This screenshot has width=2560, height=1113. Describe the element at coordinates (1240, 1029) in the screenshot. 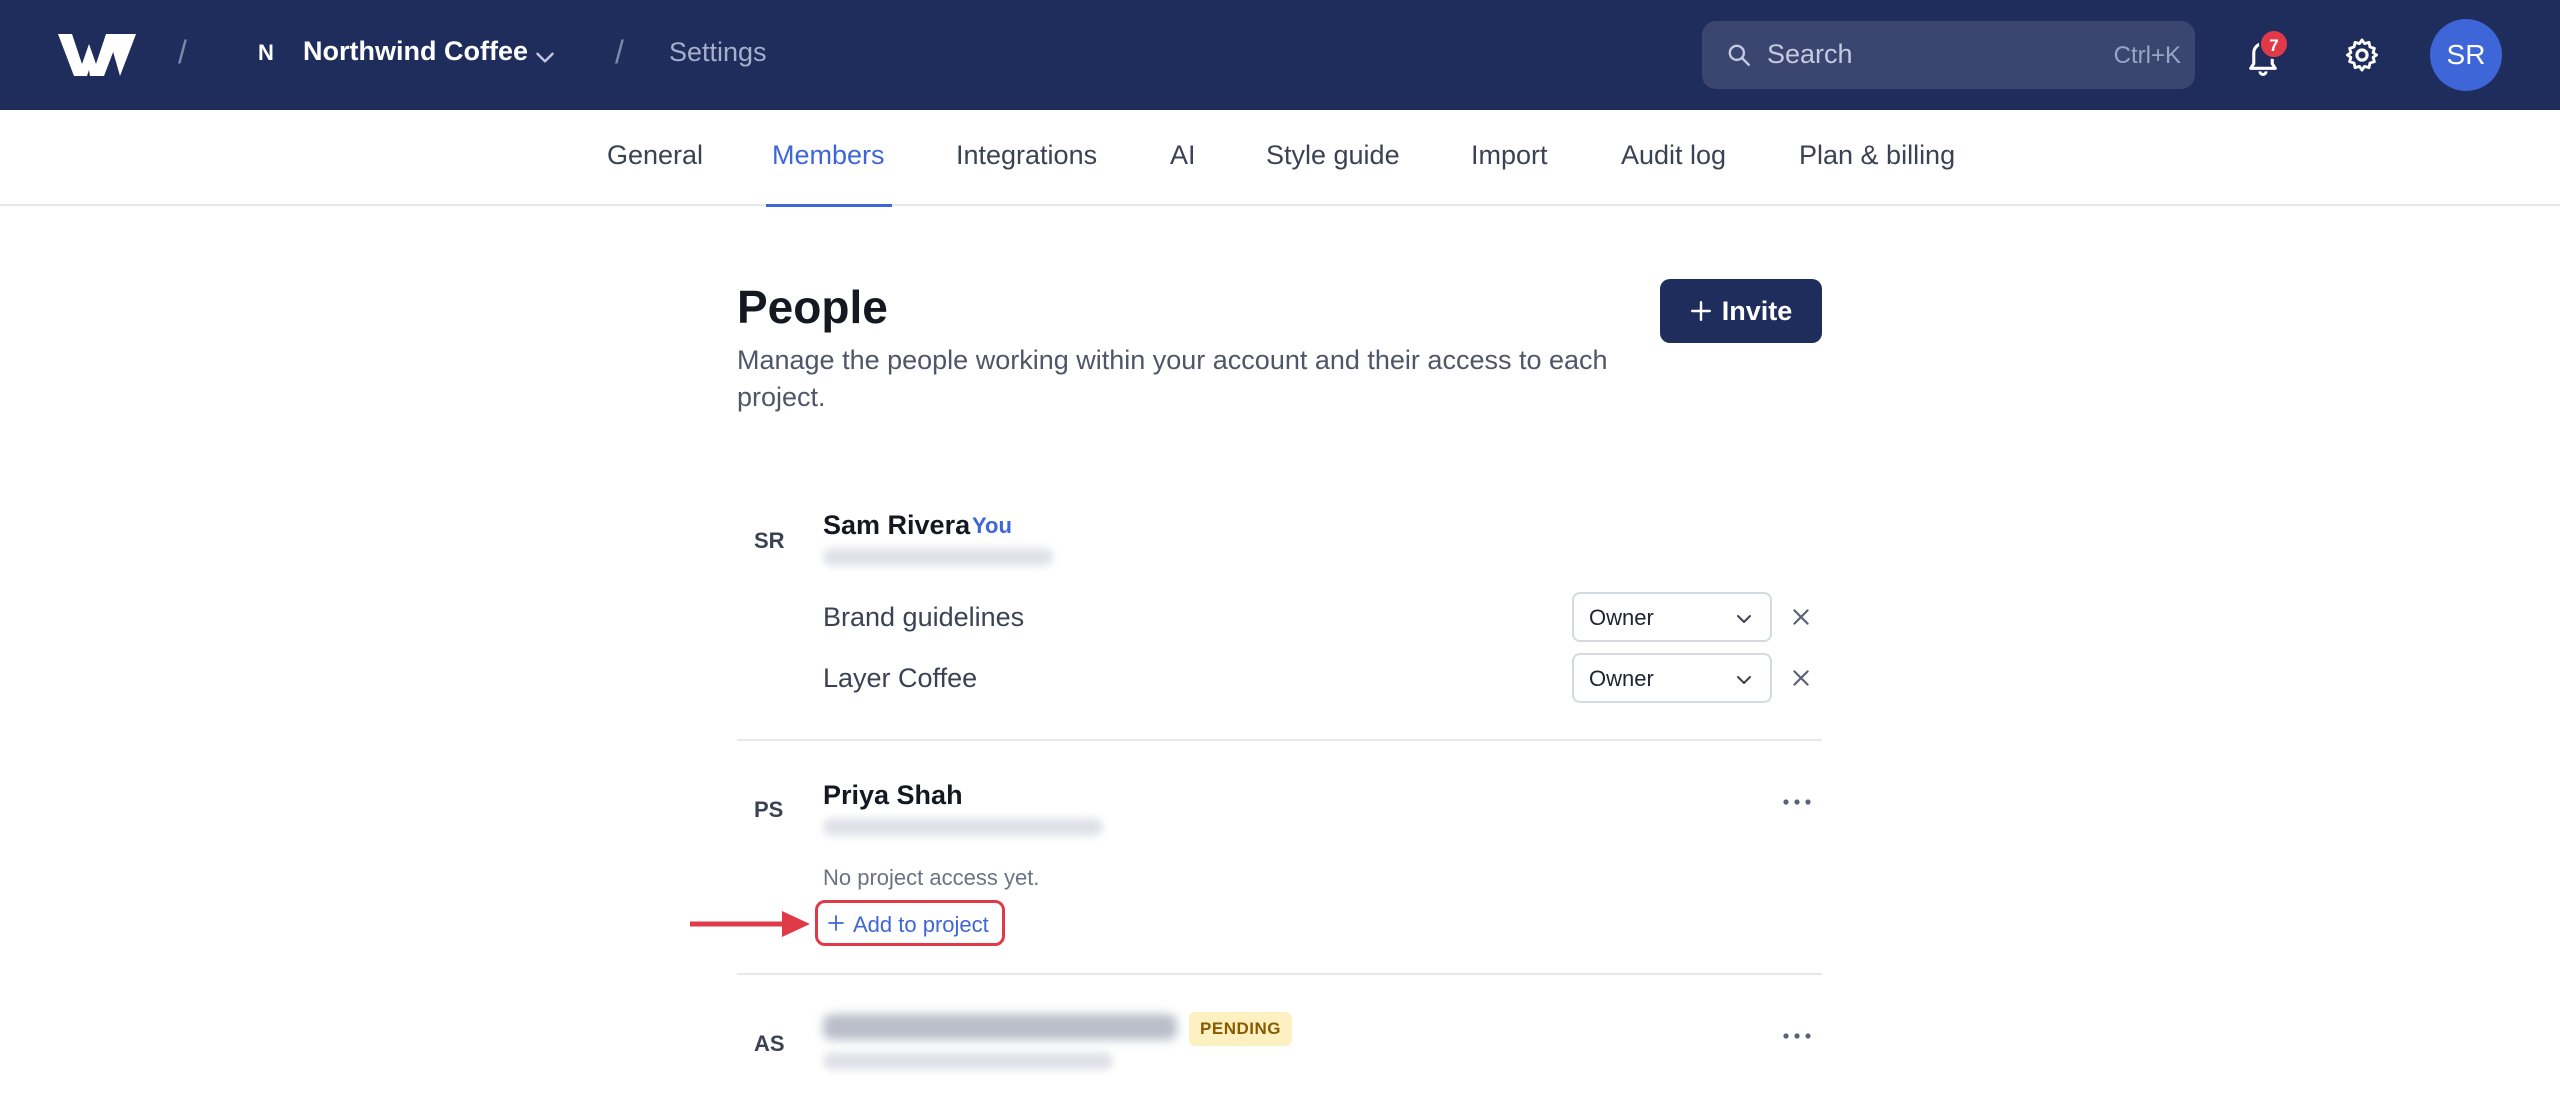

I see `status-badge: PENDING` at that location.